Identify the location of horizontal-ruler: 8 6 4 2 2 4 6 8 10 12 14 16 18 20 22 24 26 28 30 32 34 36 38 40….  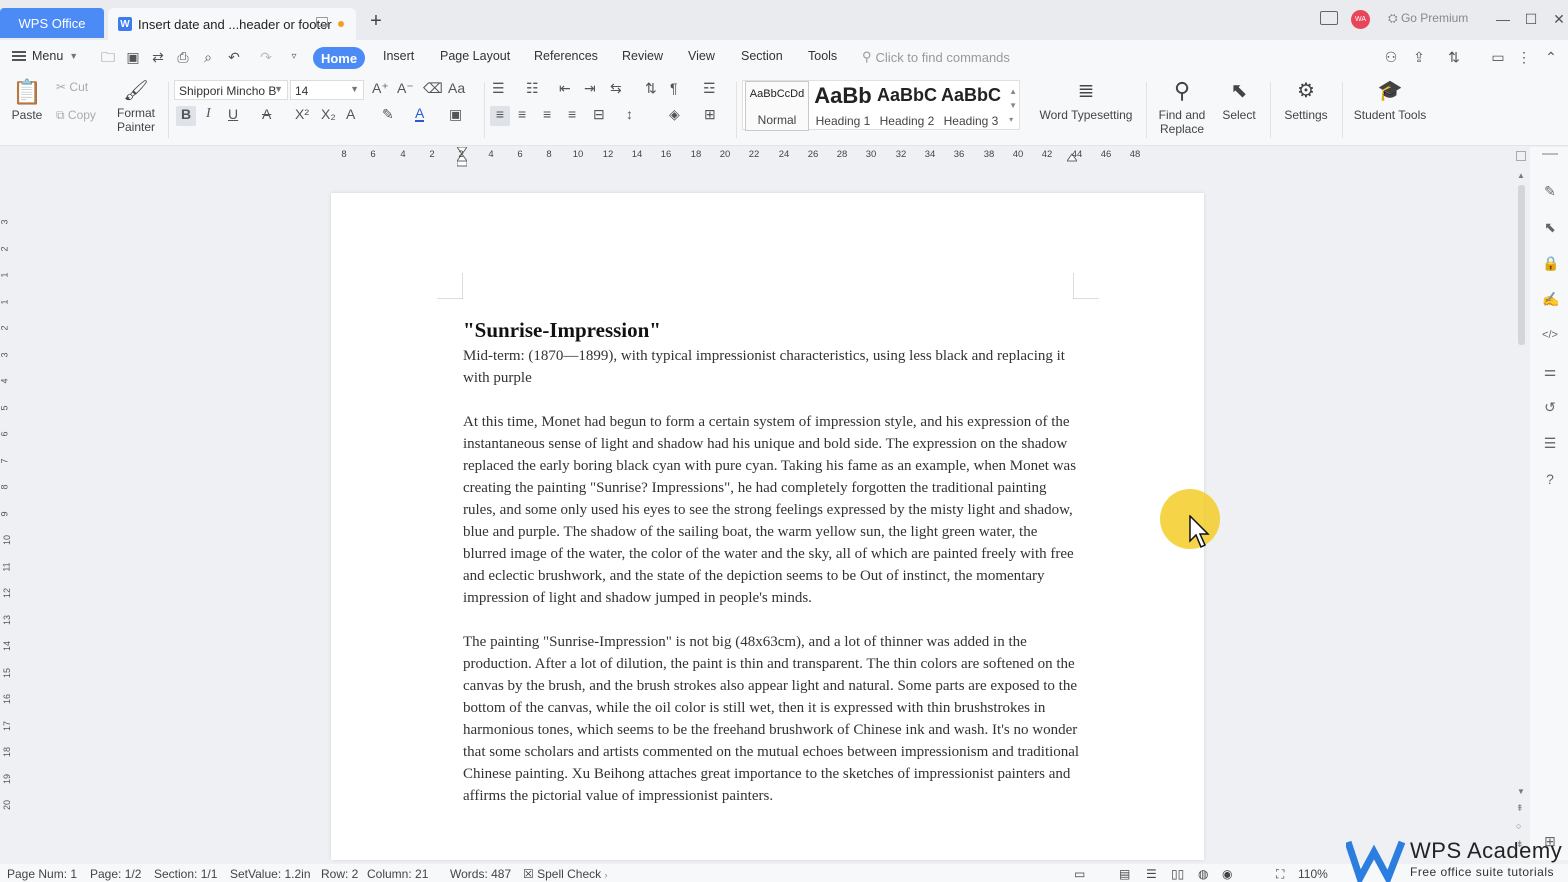
(756, 156).